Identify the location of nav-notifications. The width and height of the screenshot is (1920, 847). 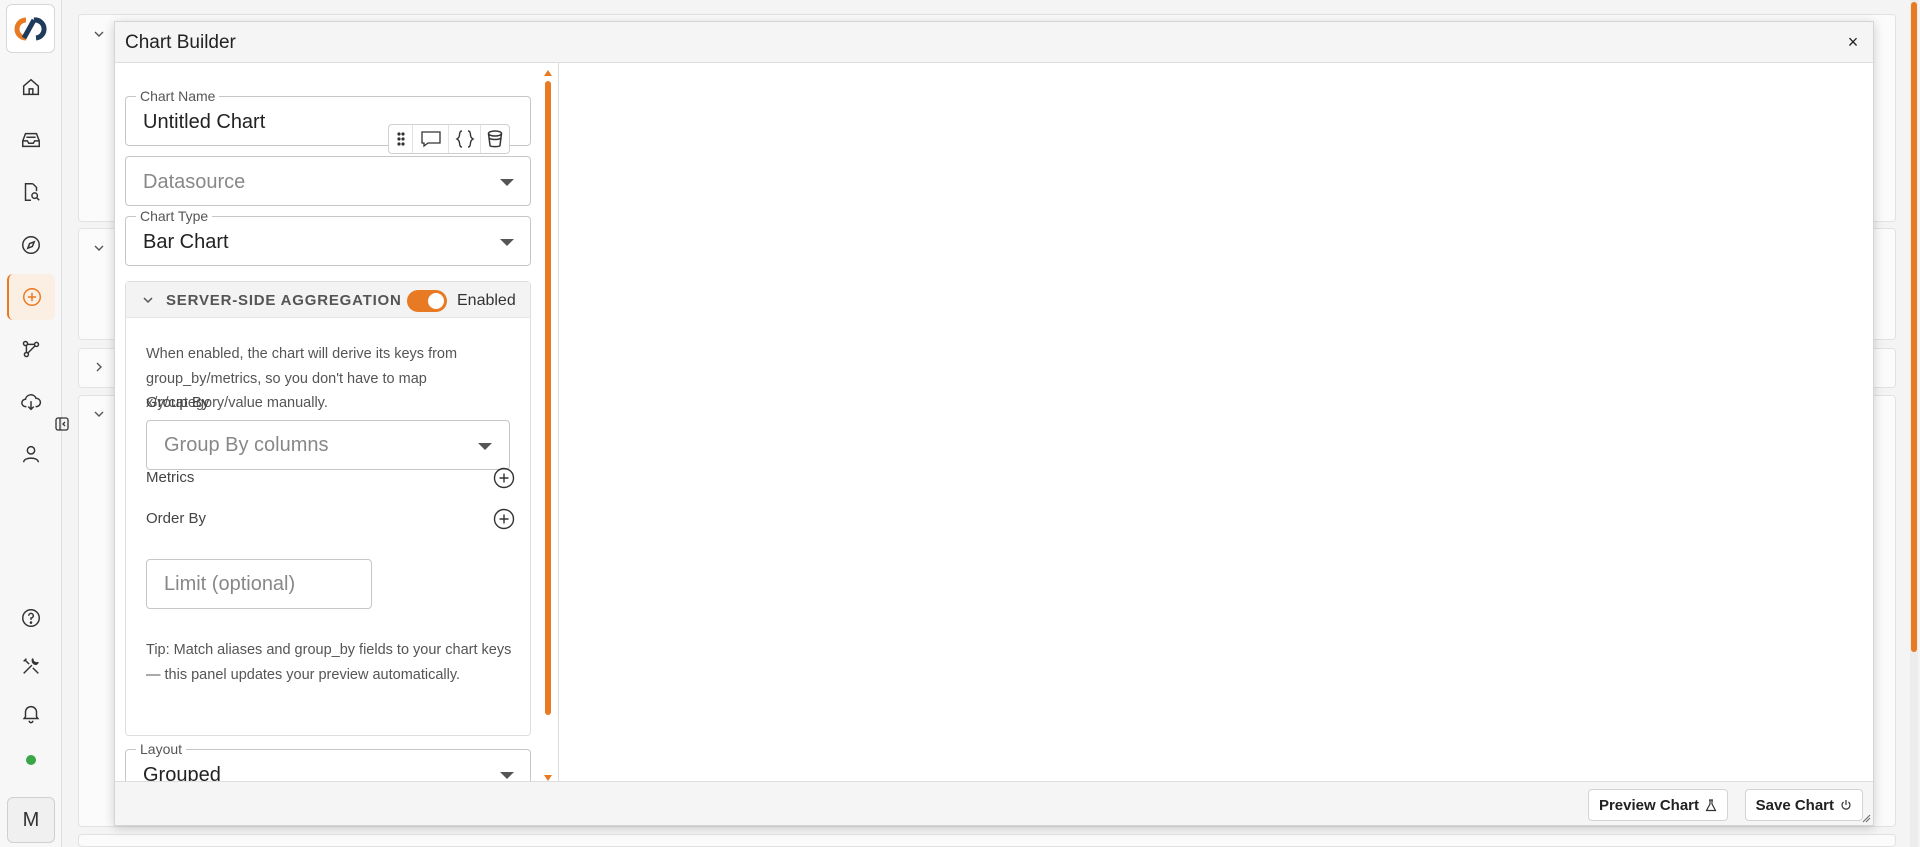
(31, 713).